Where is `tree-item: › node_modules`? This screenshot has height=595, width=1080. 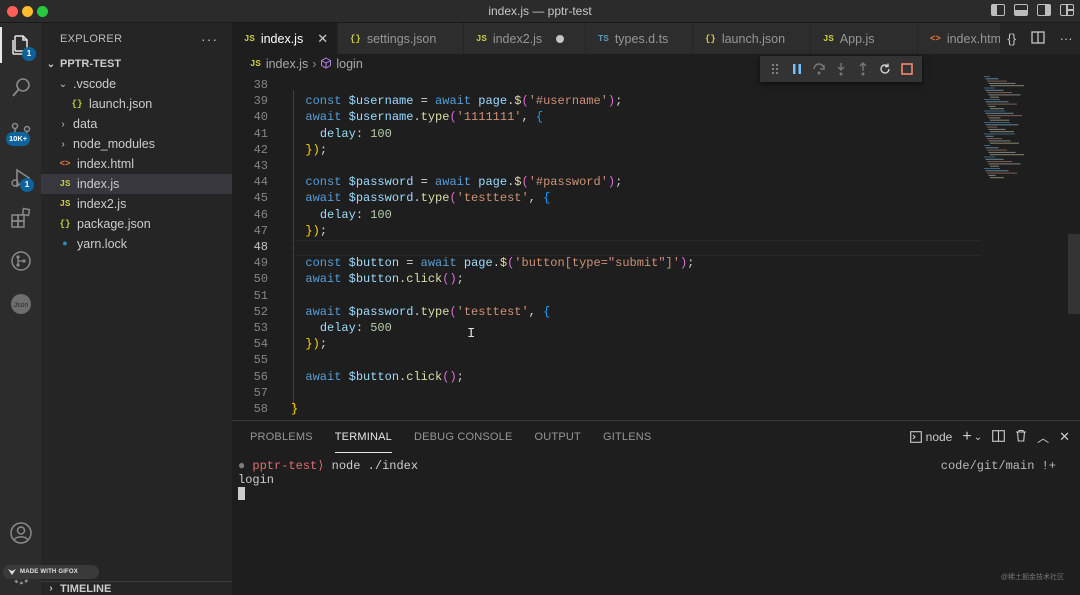 tree-item: › node_modules is located at coordinates (136, 144).